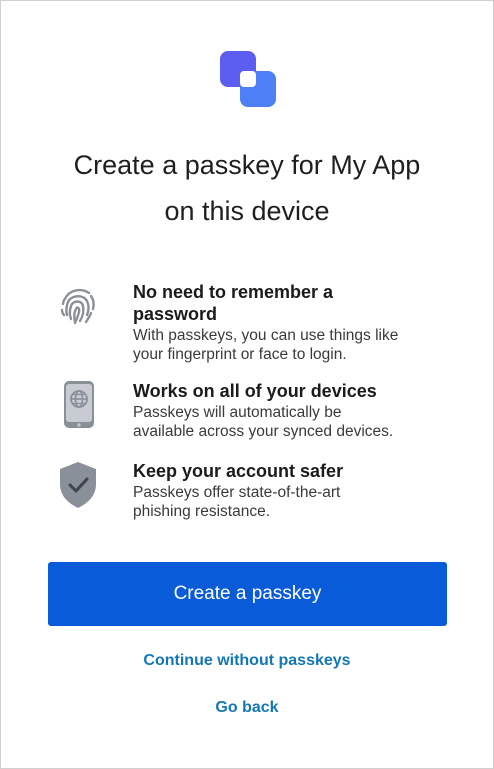 The height and width of the screenshot is (769, 494). What do you see at coordinates (175, 314) in the screenshot?
I see `feature-title-line-2: password` at bounding box center [175, 314].